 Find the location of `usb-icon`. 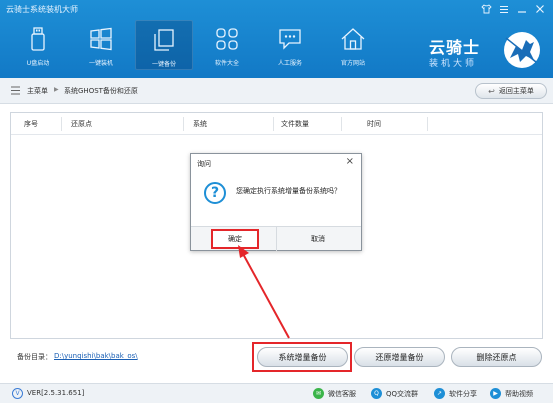

usb-icon is located at coordinates (38, 39).